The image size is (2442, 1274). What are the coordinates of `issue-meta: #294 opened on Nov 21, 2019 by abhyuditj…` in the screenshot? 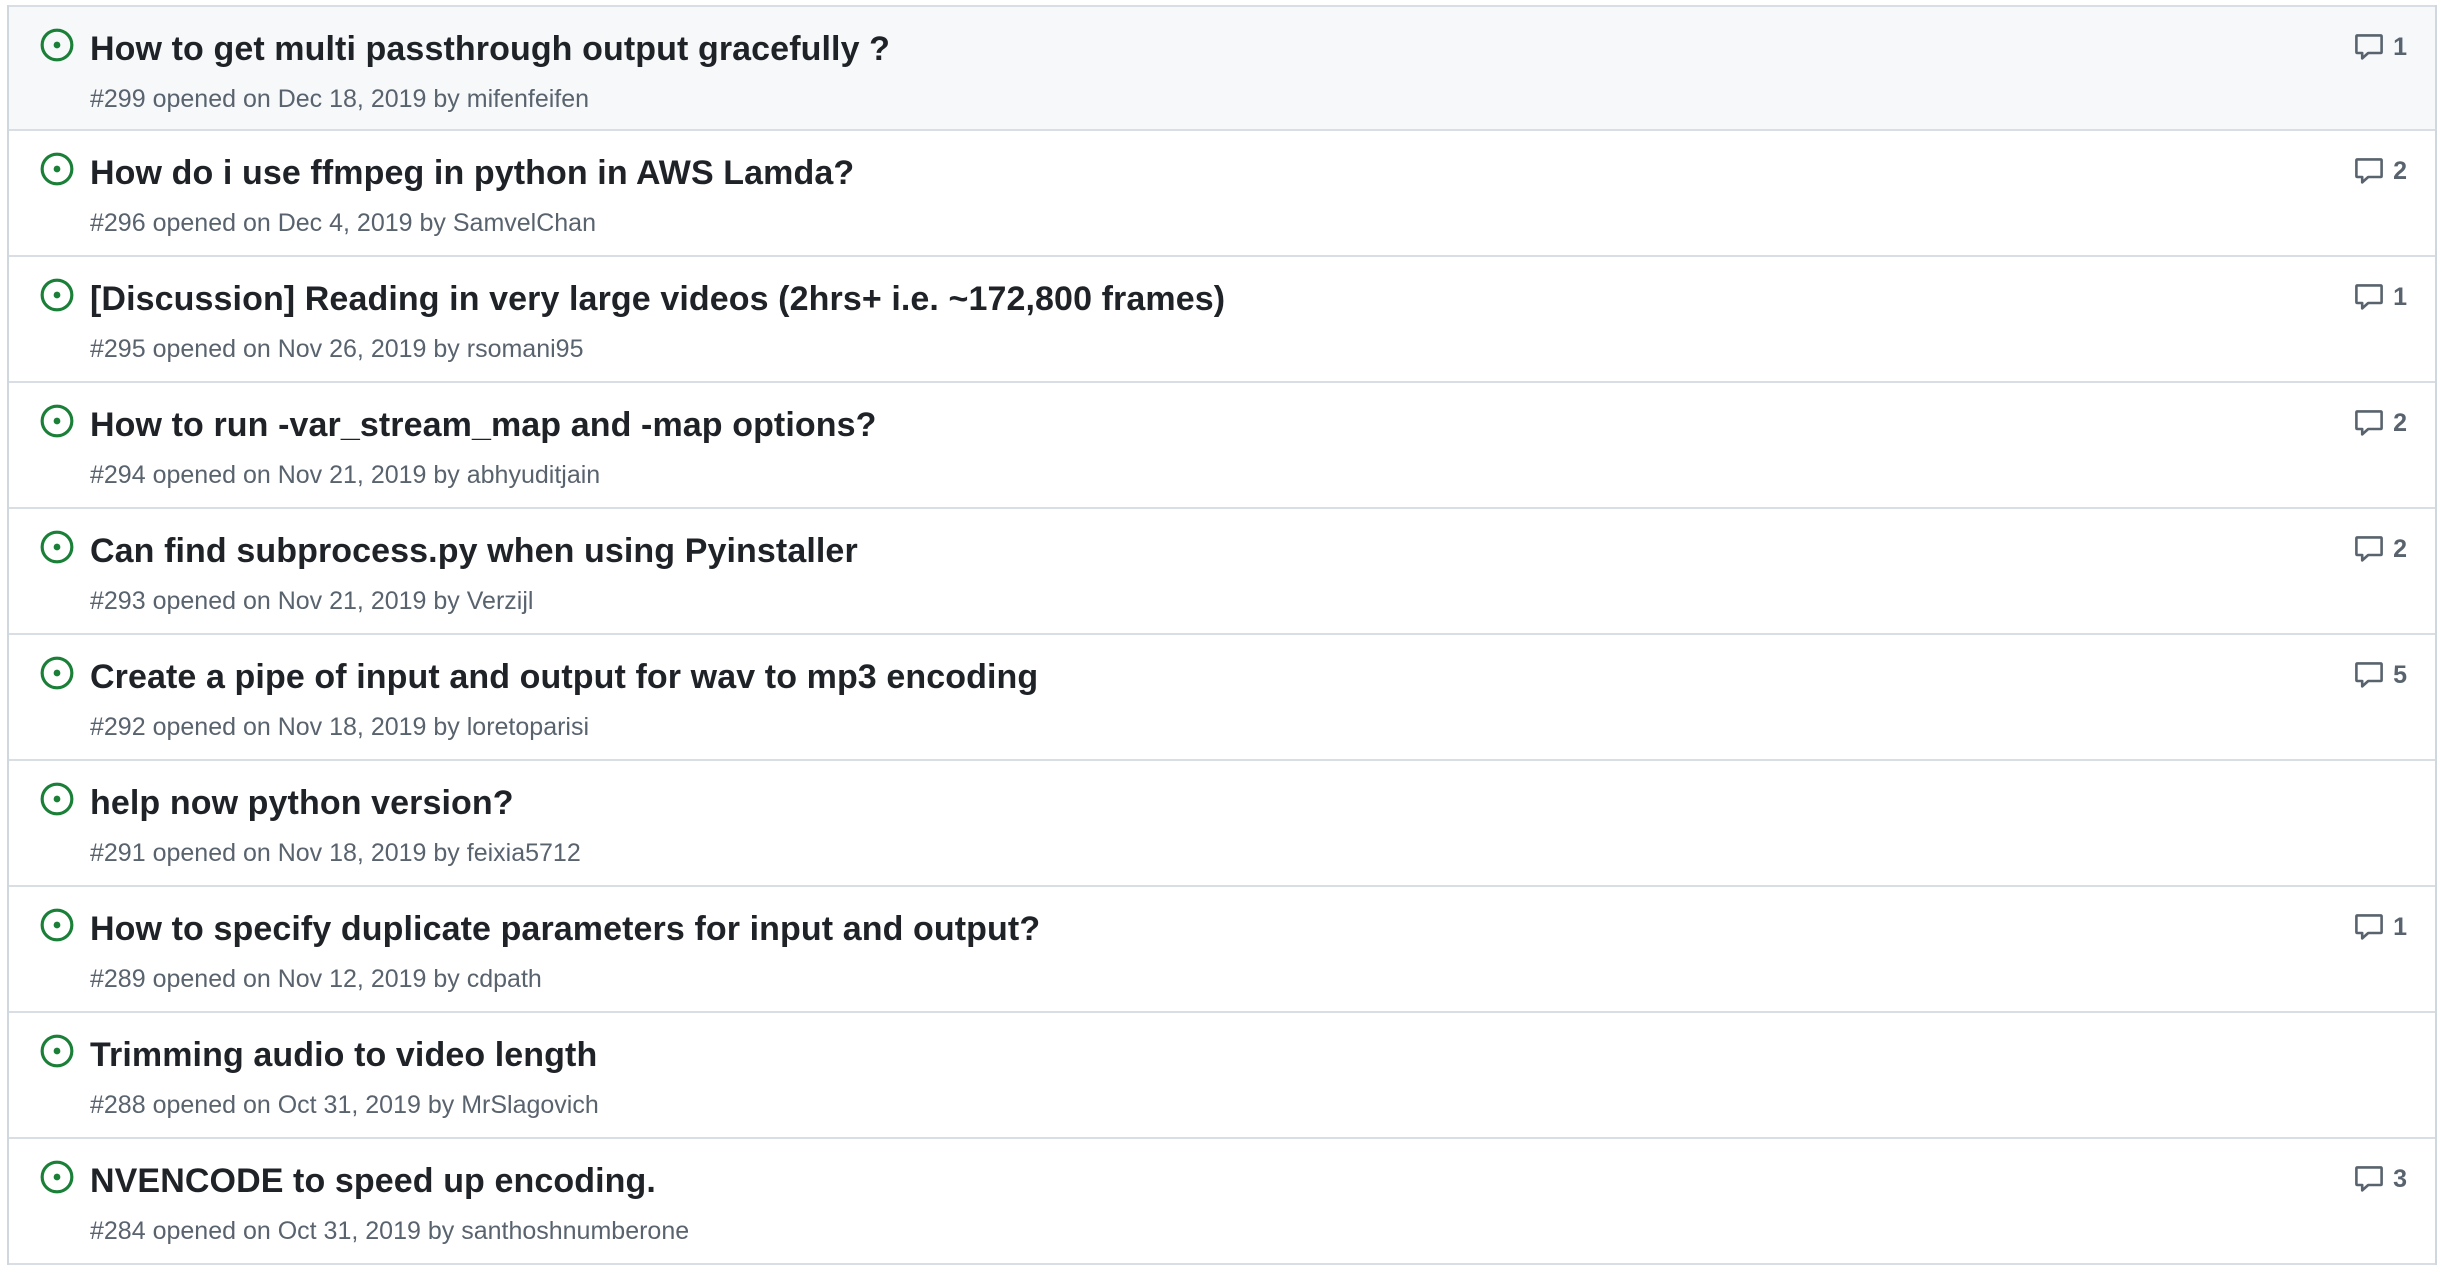 It's located at (345, 475).